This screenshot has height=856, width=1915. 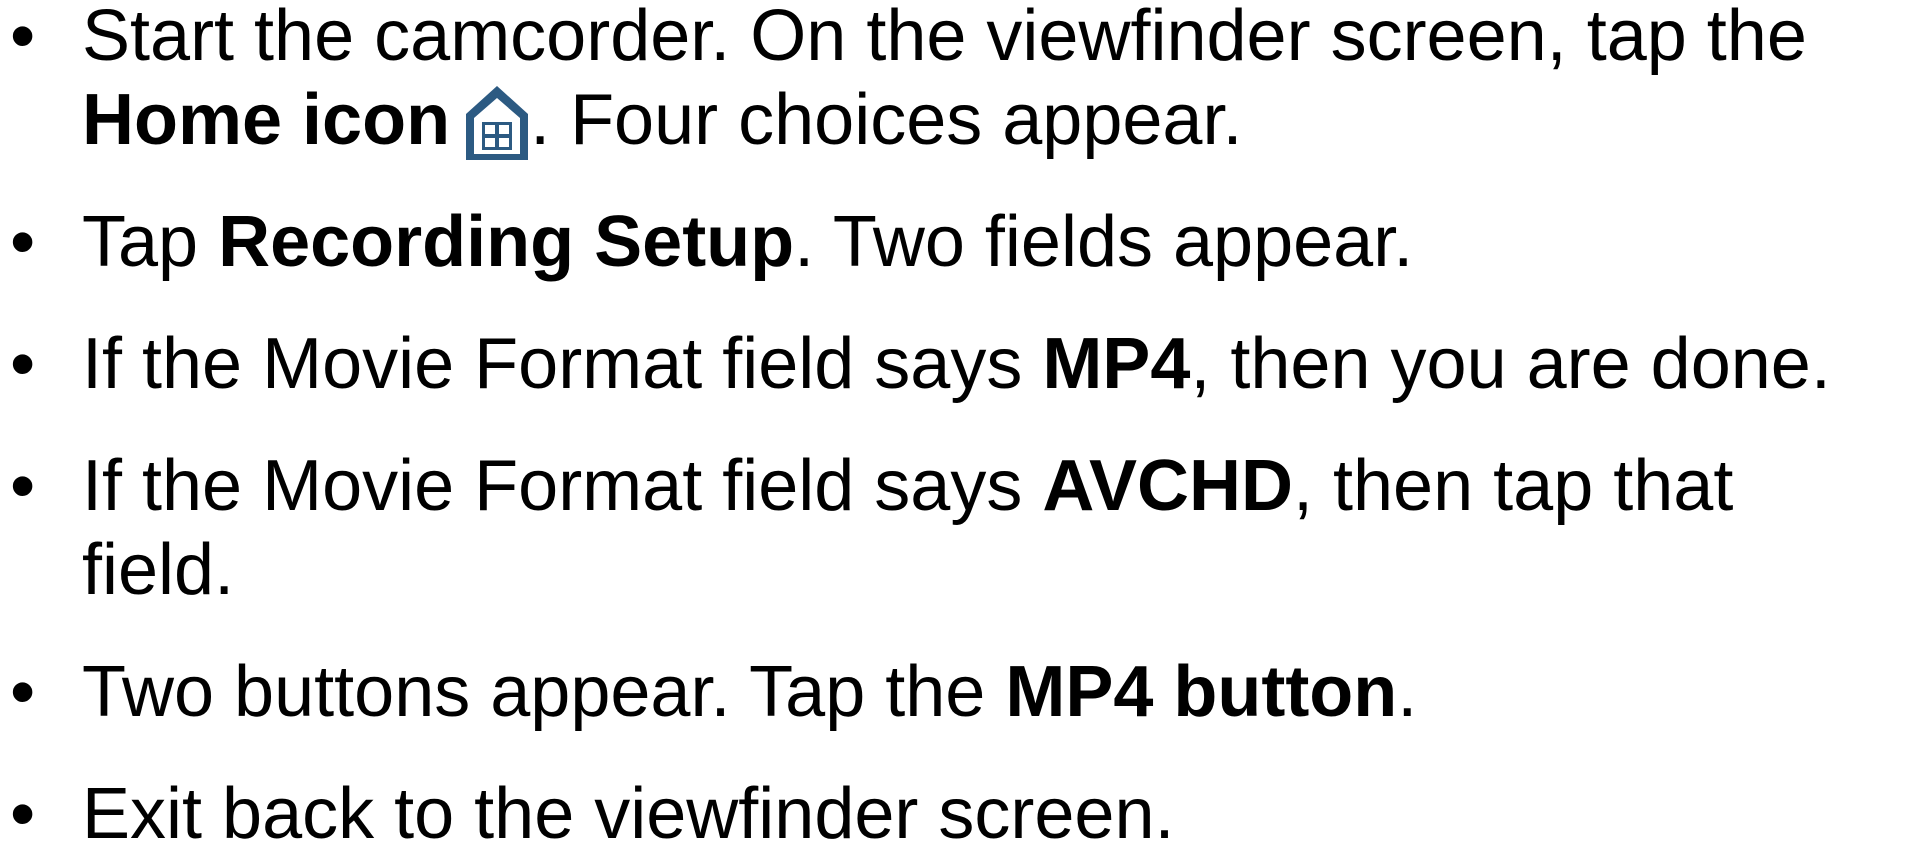 What do you see at coordinates (1407, 692) in the screenshot?
I see `step-5-post: .` at bounding box center [1407, 692].